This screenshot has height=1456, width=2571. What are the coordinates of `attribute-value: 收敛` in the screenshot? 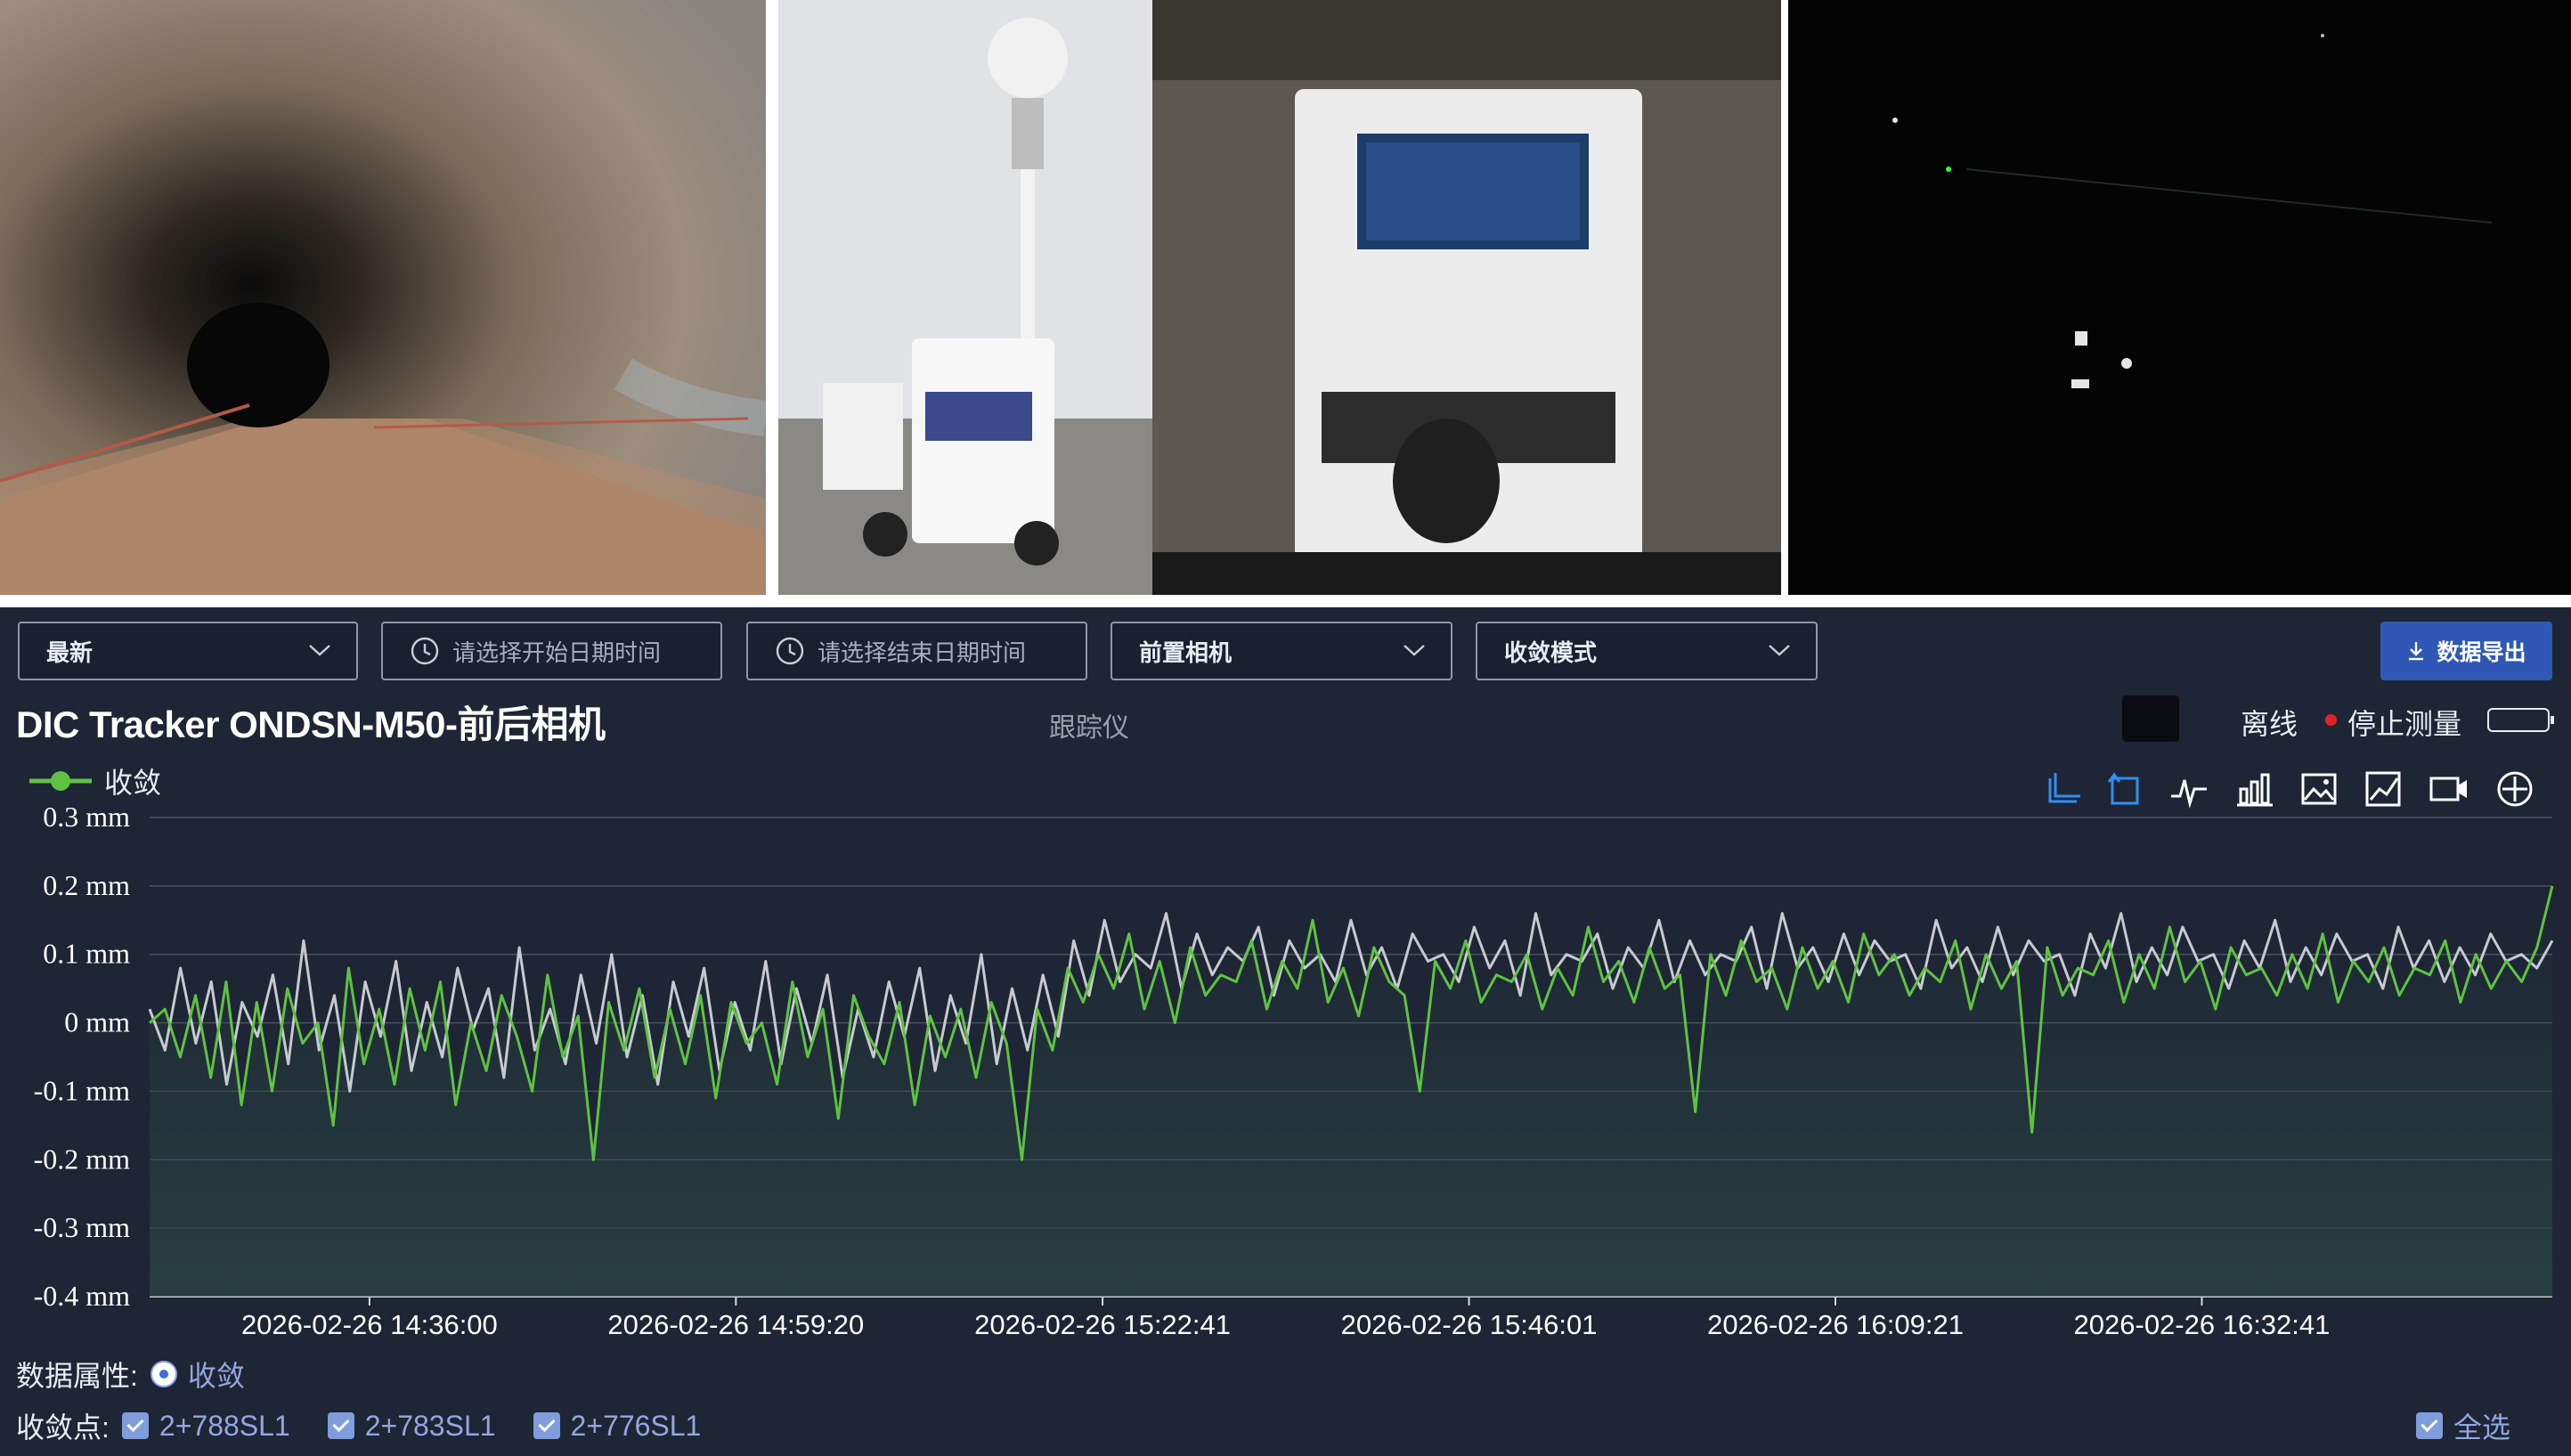 It's located at (217, 1374).